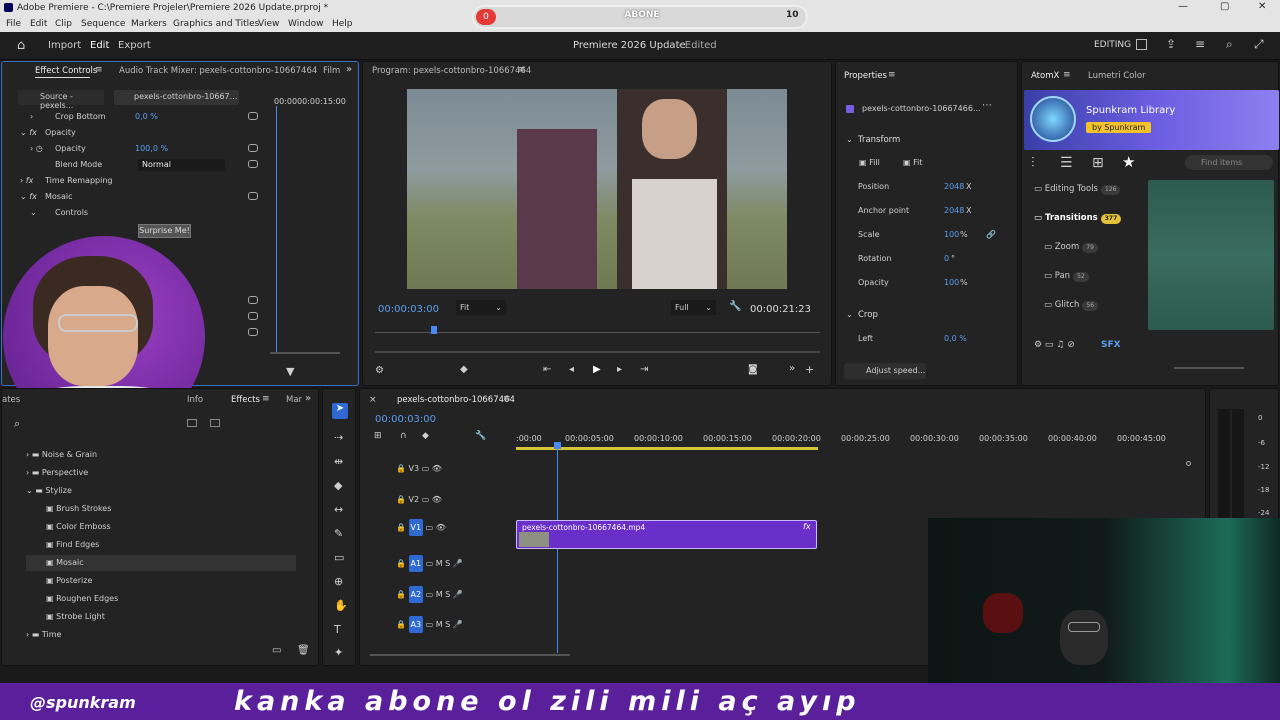  I want to click on work-area-bar, so click(667, 448).